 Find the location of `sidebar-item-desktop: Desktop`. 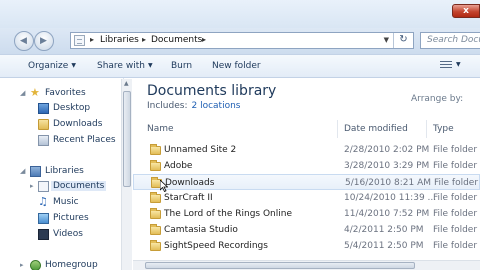

sidebar-item-desktop: Desktop is located at coordinates (61, 109).